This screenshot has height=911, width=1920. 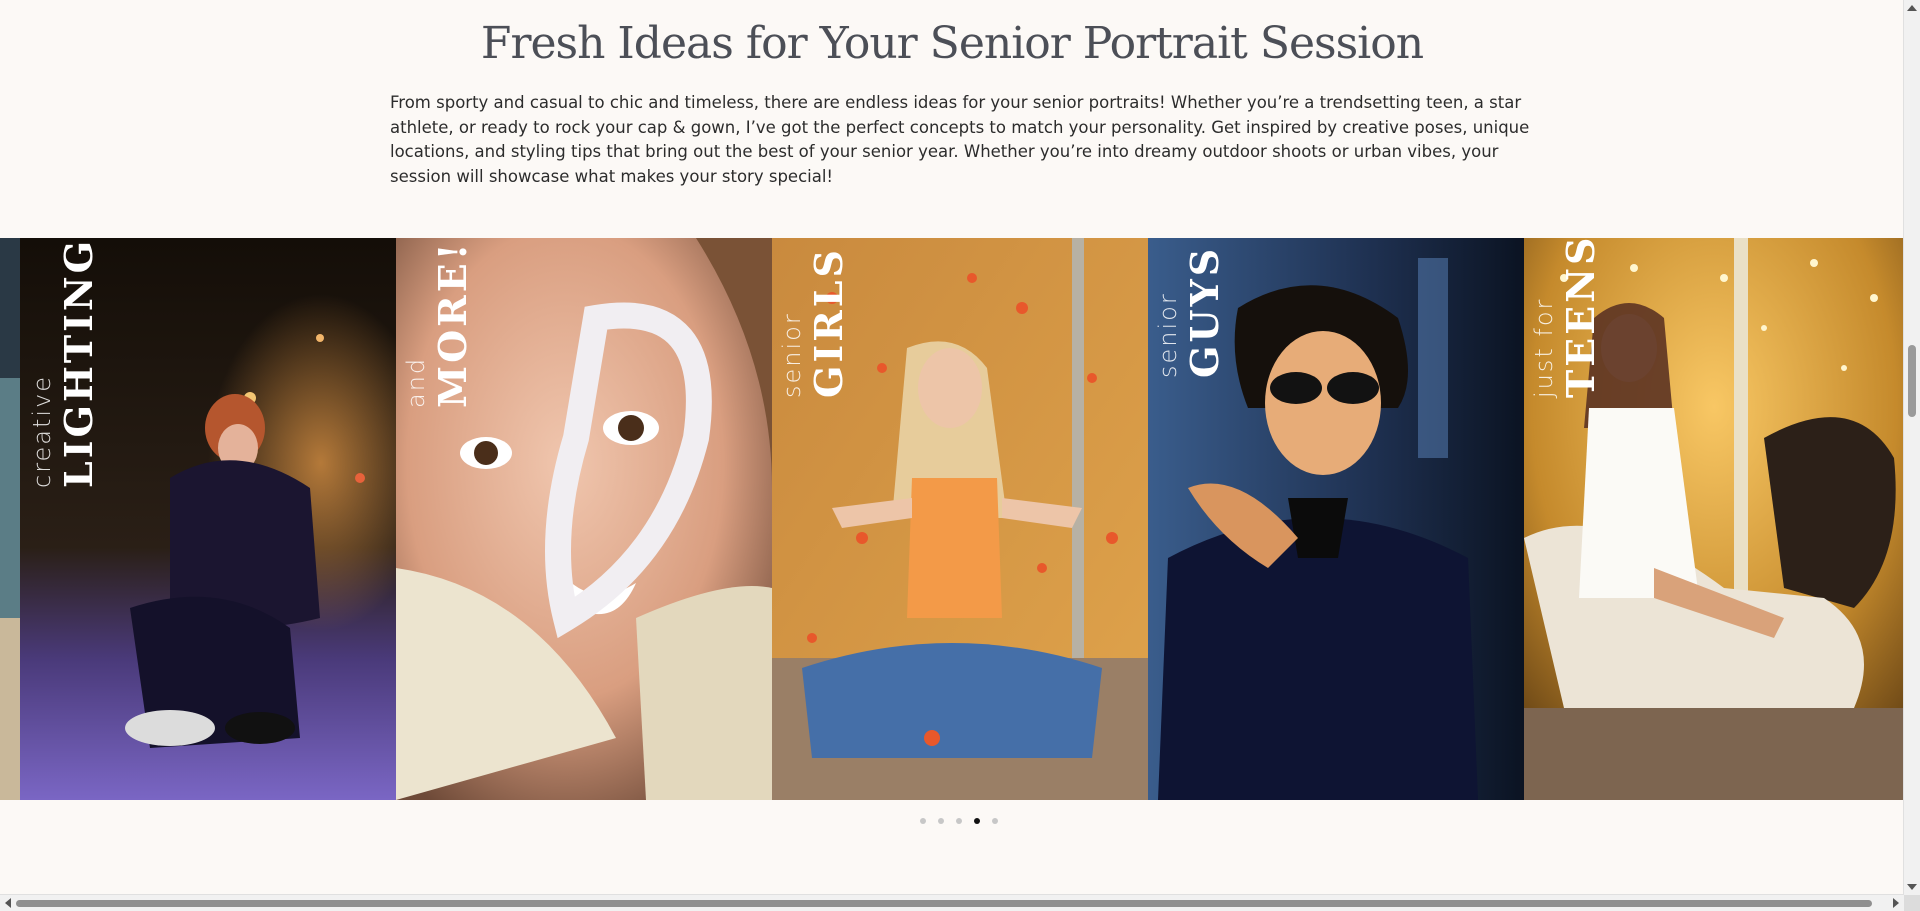 I want to click on carousel-dot-4-active, so click(x=977, y=821).